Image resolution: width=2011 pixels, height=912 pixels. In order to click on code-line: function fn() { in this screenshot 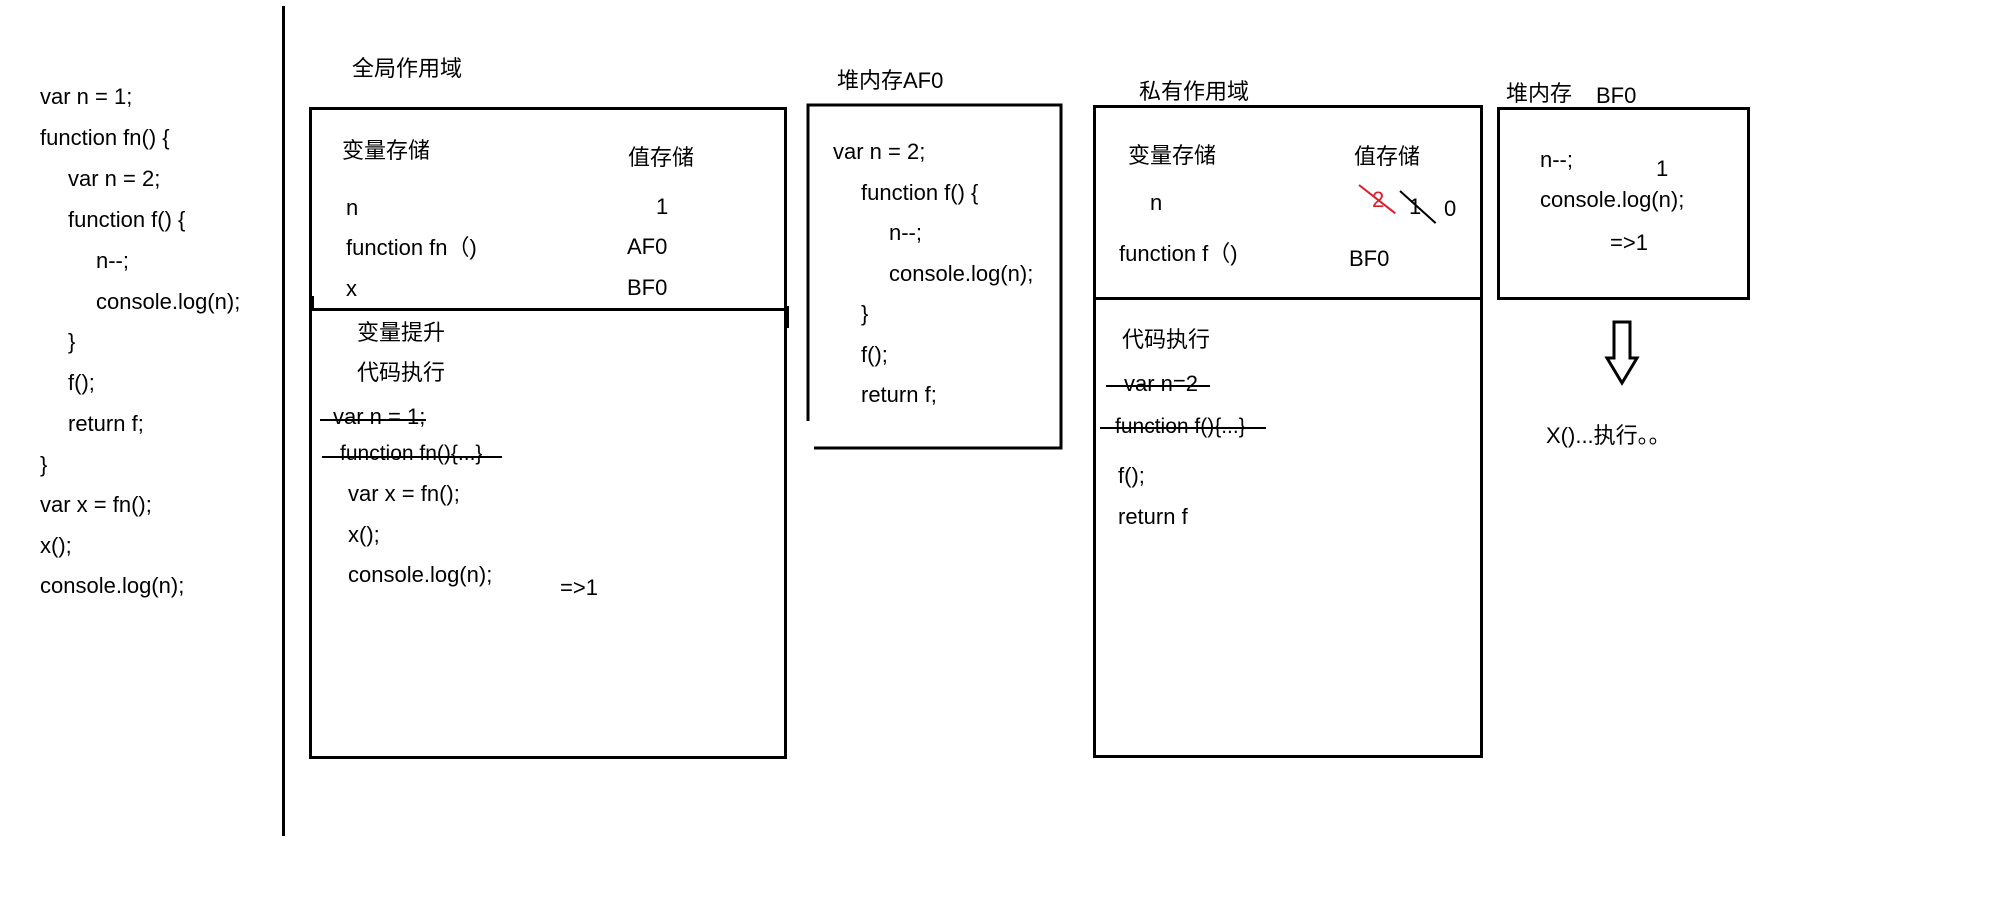, I will do `click(105, 137)`.